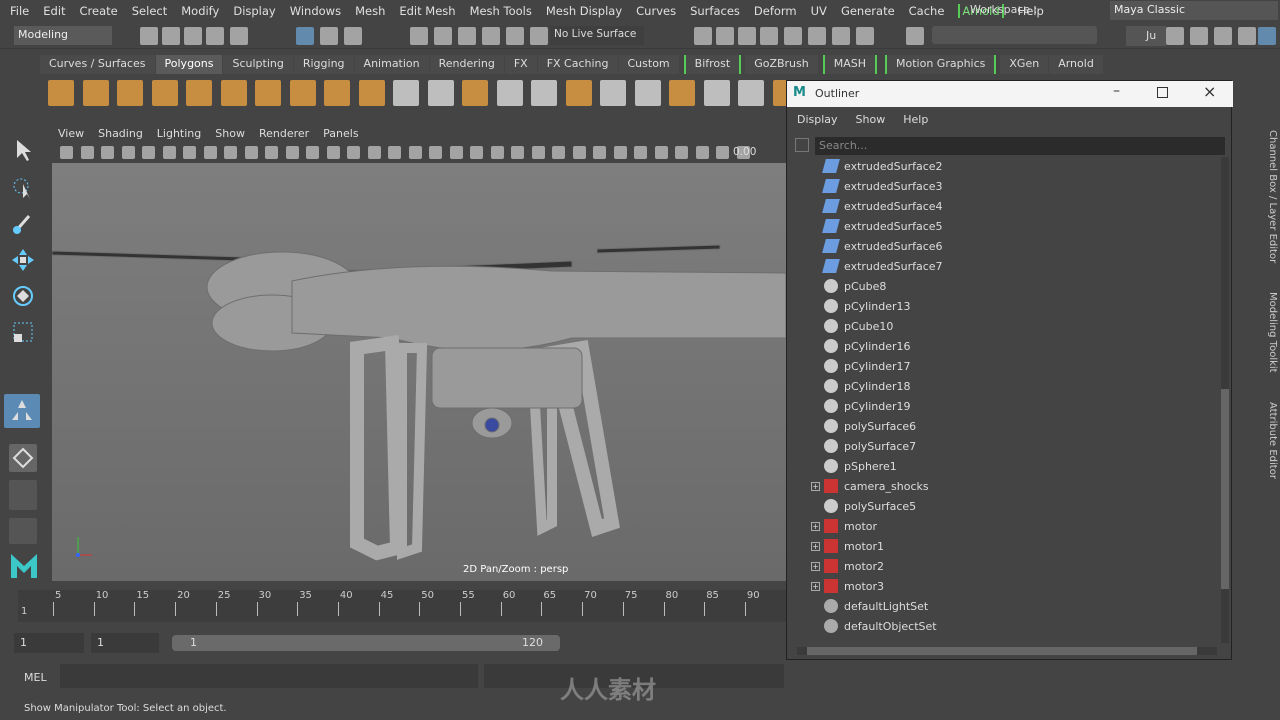 This screenshot has height=720, width=1280. What do you see at coordinates (1209, 91) in the screenshot?
I see `close-button: ×` at bounding box center [1209, 91].